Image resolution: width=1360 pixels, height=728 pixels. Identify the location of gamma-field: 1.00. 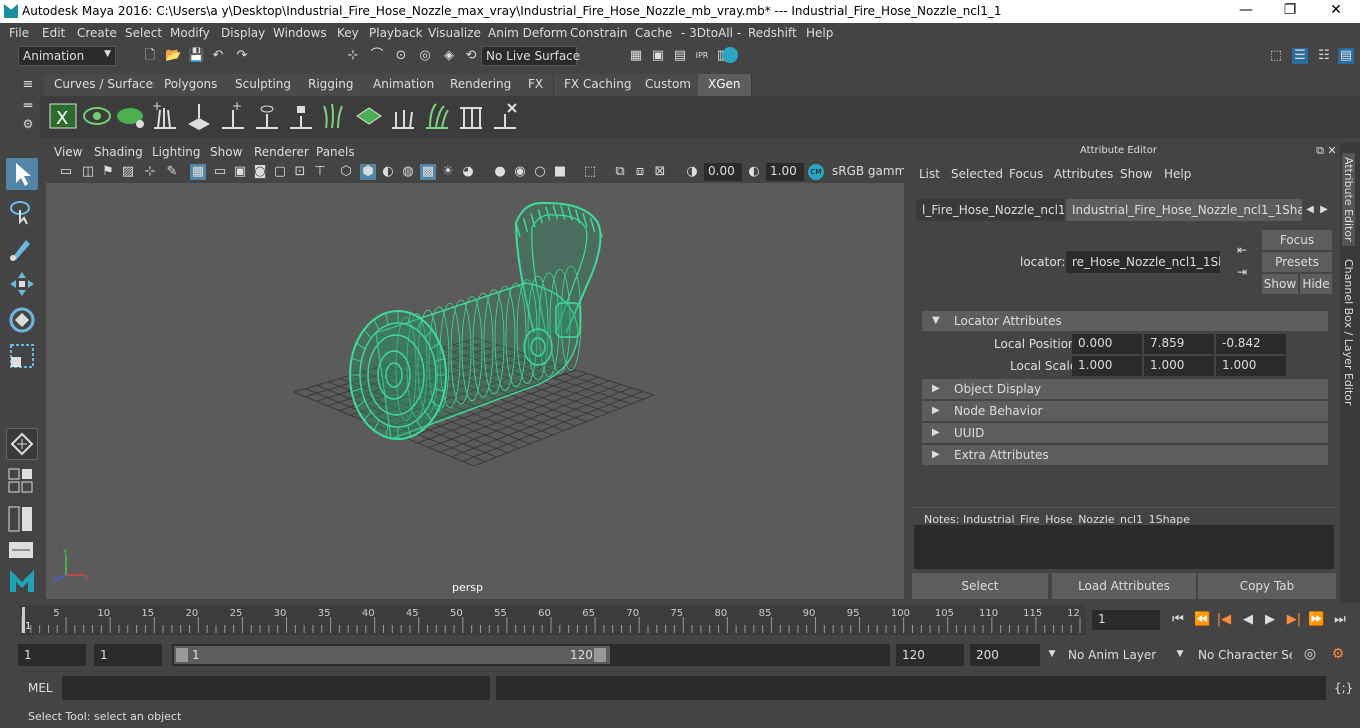
(785, 172).